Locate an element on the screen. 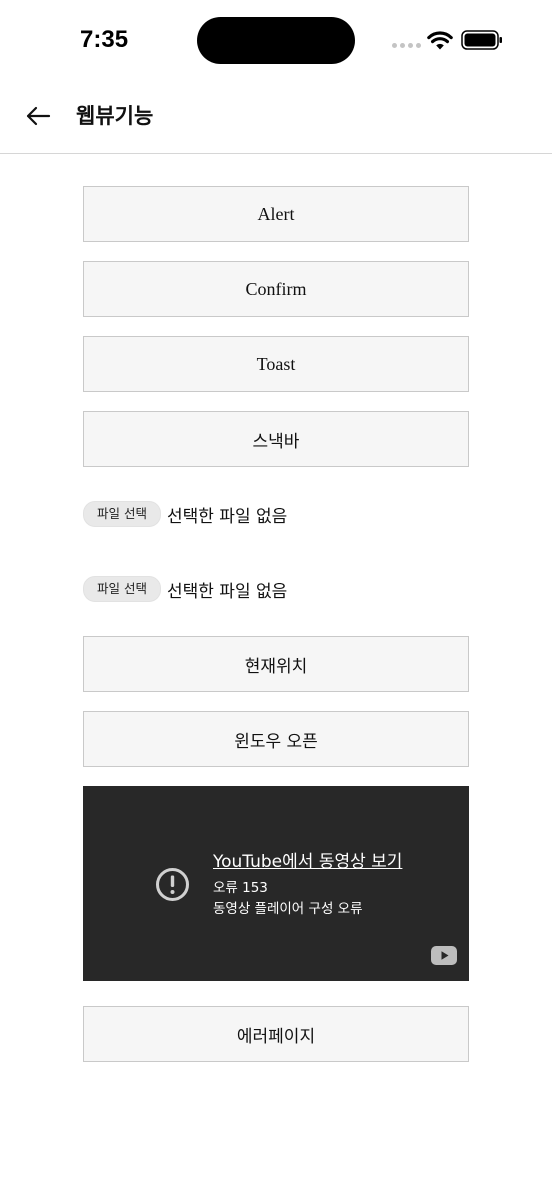 The image size is (552, 1200). dynamic-island is located at coordinates (276, 40).